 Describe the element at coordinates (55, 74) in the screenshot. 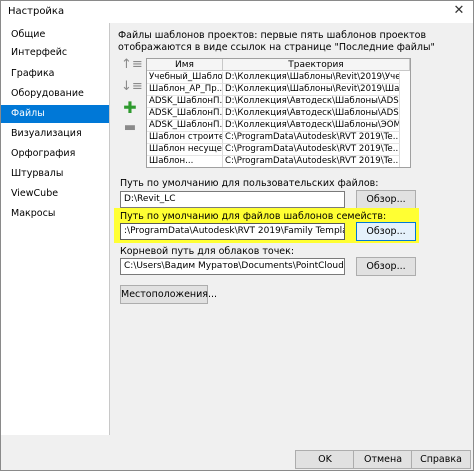

I see `sidebar-item-graphics: Графика` at that location.